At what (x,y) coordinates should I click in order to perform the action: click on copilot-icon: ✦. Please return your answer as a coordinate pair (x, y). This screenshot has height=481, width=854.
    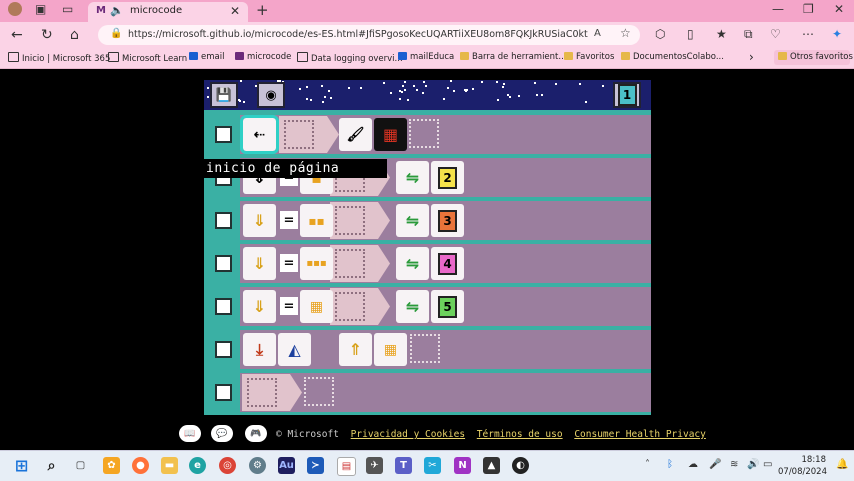
    Looking at the image, I should click on (837, 34).